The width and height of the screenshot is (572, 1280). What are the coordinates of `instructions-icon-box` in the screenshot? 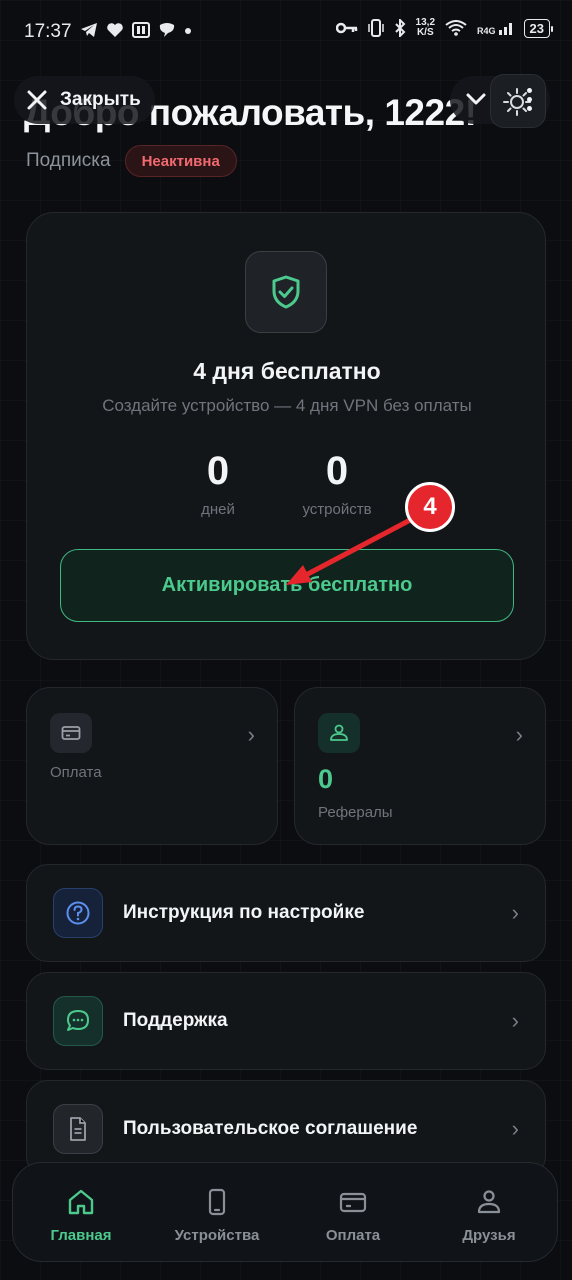 It's located at (78, 913).